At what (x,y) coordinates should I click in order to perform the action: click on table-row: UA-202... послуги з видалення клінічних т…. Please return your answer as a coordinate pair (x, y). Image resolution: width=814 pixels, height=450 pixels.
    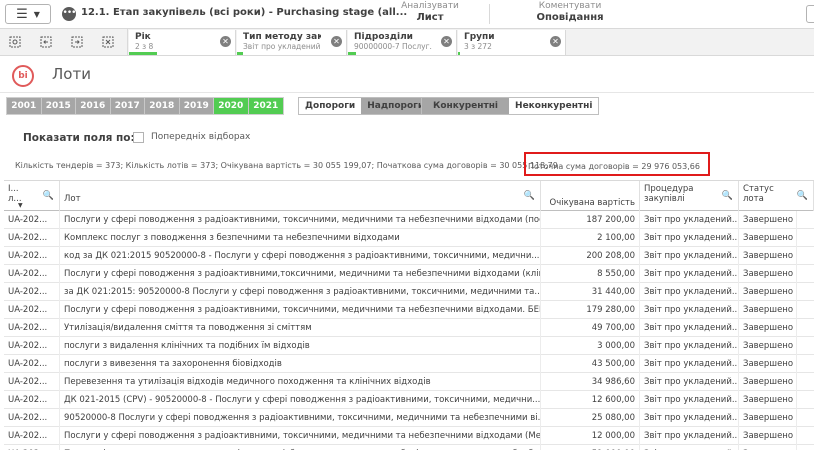
    Looking at the image, I should click on (409, 346).